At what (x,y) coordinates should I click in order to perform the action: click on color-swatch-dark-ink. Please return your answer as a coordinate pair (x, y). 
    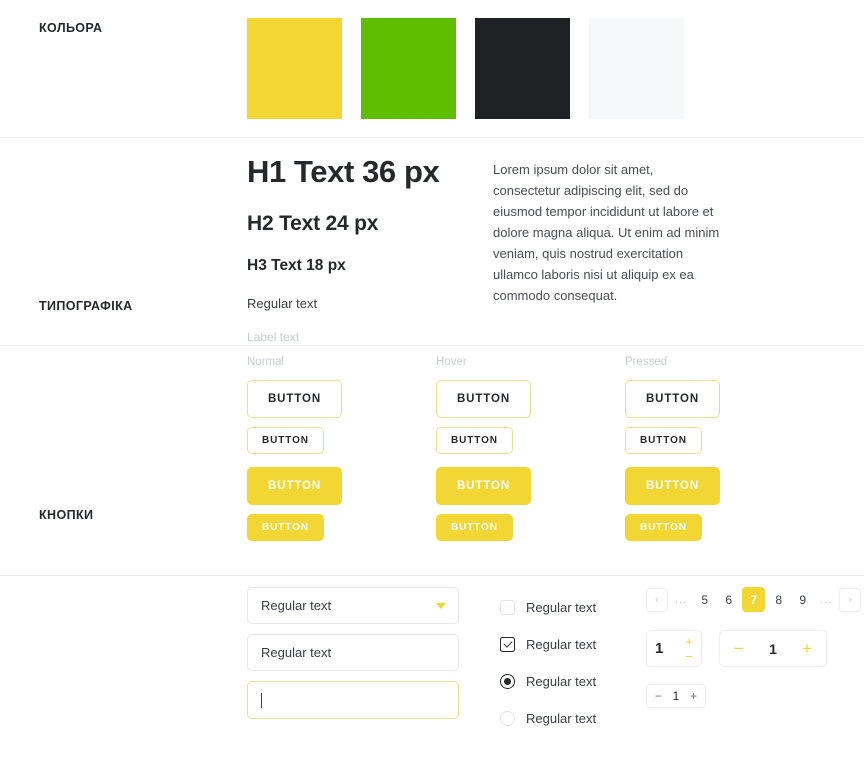
    Looking at the image, I should click on (522, 68).